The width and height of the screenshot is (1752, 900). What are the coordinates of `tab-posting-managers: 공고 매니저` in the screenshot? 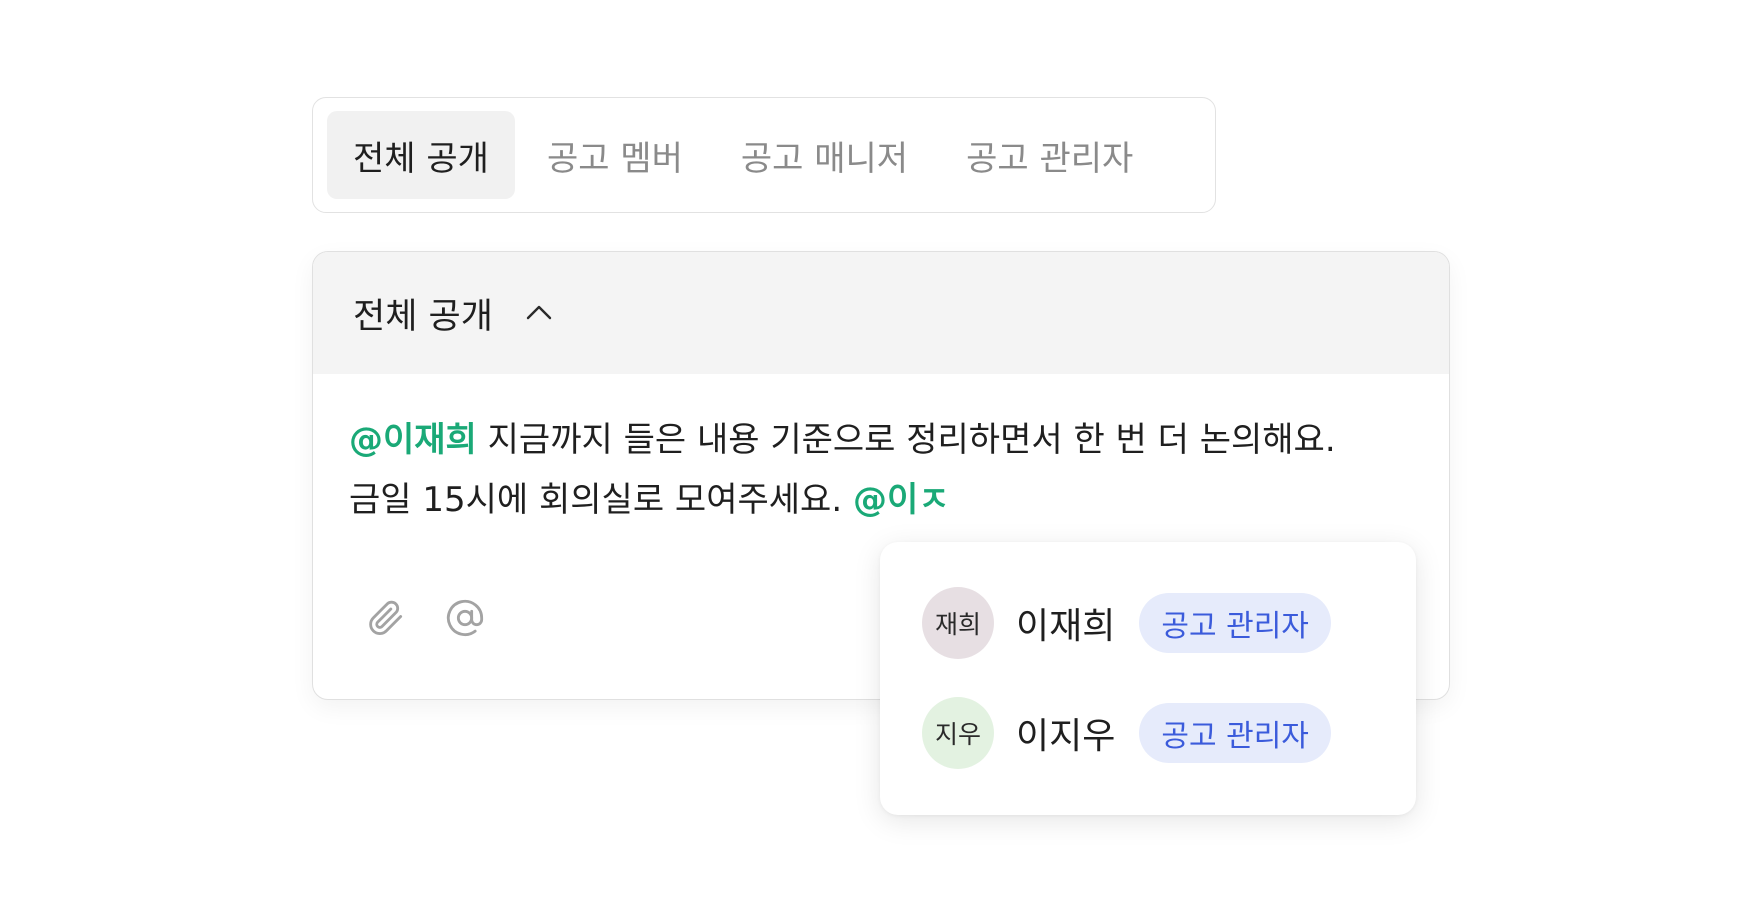 It's located at (824, 155).